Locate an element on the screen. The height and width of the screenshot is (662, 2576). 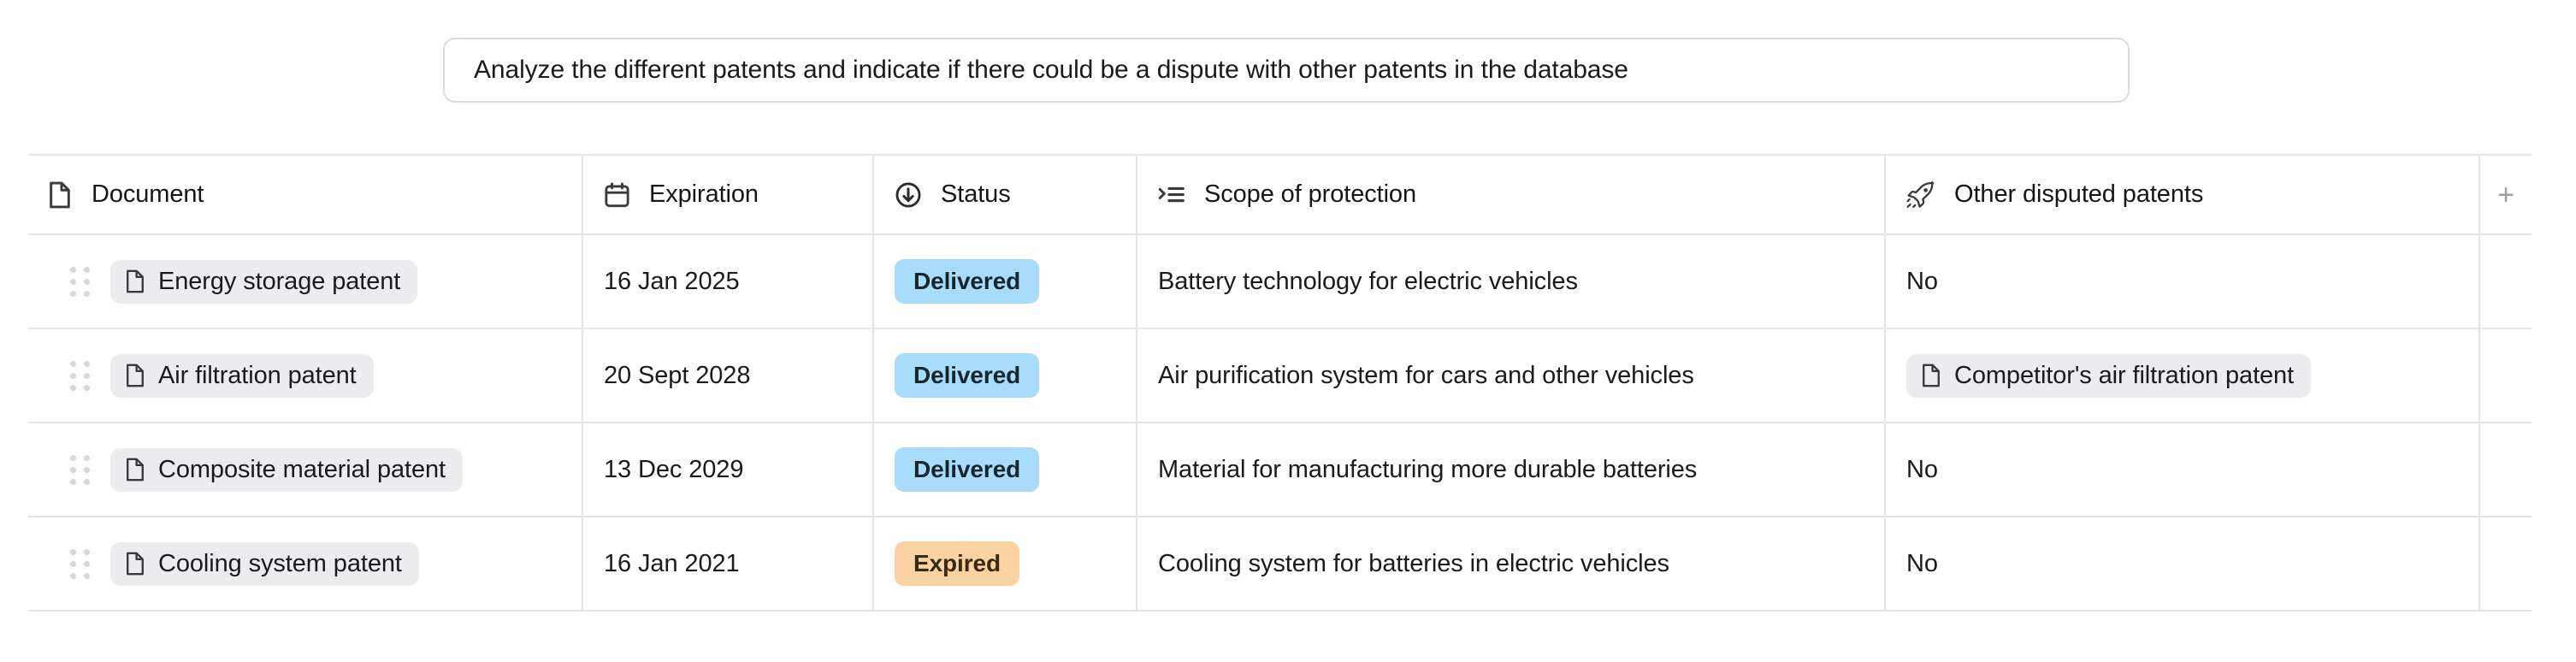
plus-icon: + is located at coordinates (2505, 194).